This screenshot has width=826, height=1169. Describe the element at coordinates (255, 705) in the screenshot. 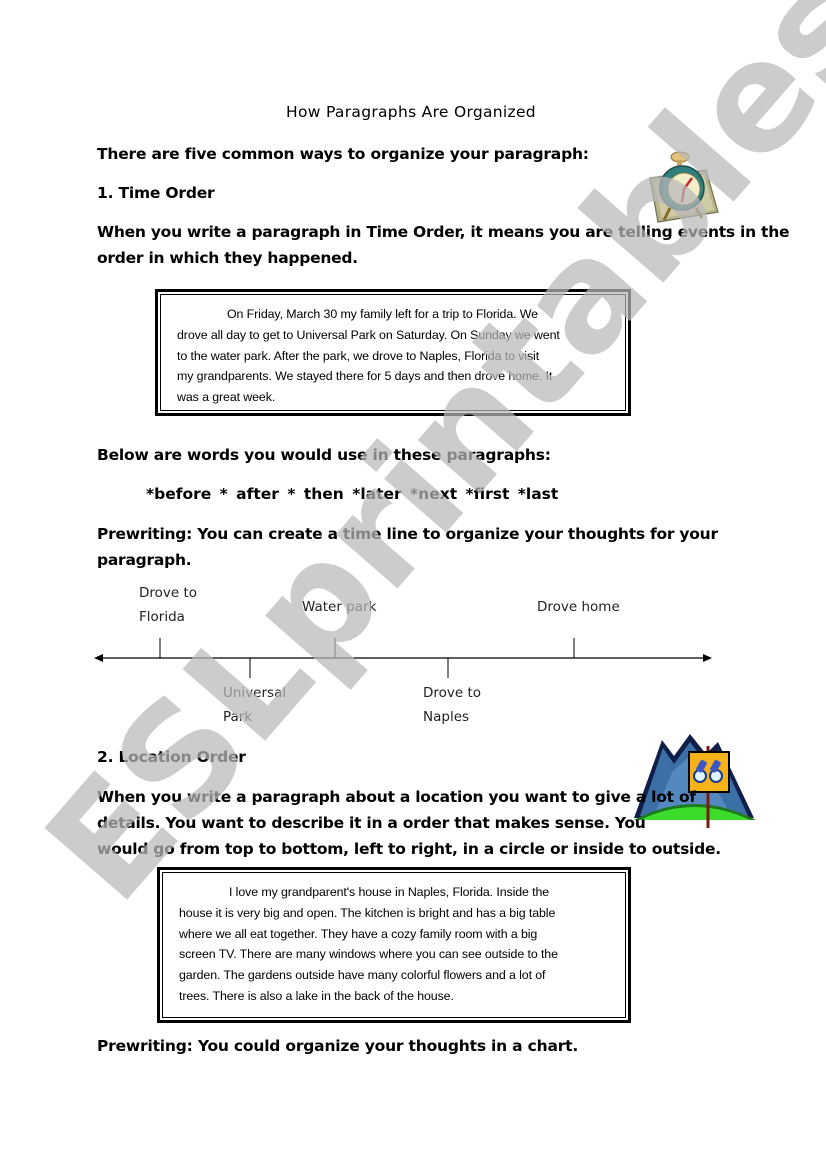

I see `timeline-event-label: Universal Park` at that location.